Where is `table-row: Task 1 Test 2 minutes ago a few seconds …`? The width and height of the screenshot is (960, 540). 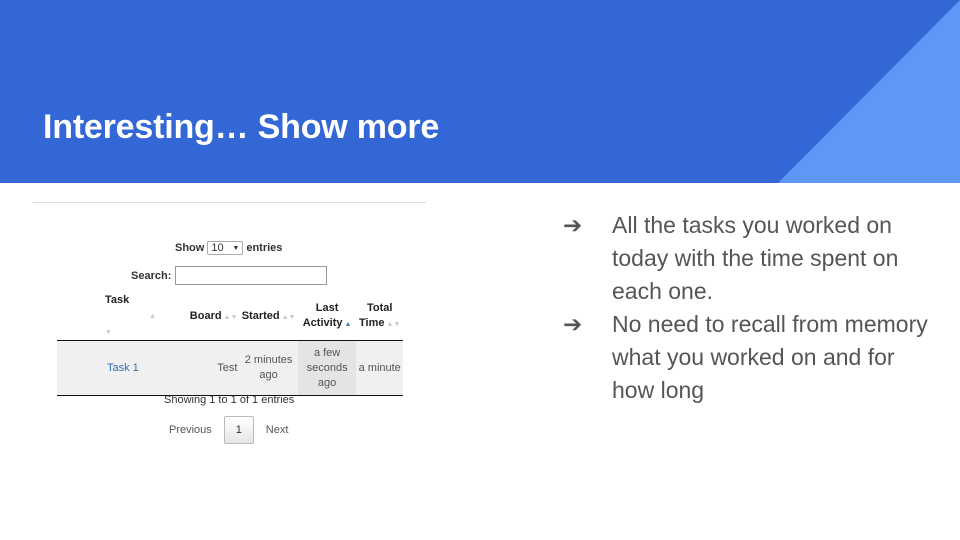 table-row: Task 1 Test 2 minutes ago a few seconds … is located at coordinates (230, 368).